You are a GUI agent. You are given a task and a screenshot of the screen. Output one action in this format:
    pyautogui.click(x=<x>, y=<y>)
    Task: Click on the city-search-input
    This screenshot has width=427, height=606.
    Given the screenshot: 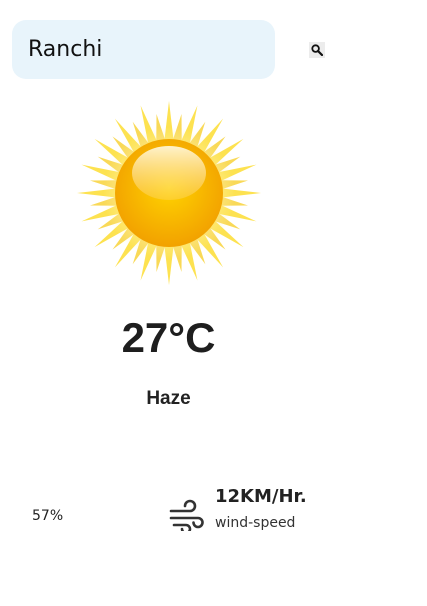 What is the action you would take?
    pyautogui.click(x=143, y=49)
    